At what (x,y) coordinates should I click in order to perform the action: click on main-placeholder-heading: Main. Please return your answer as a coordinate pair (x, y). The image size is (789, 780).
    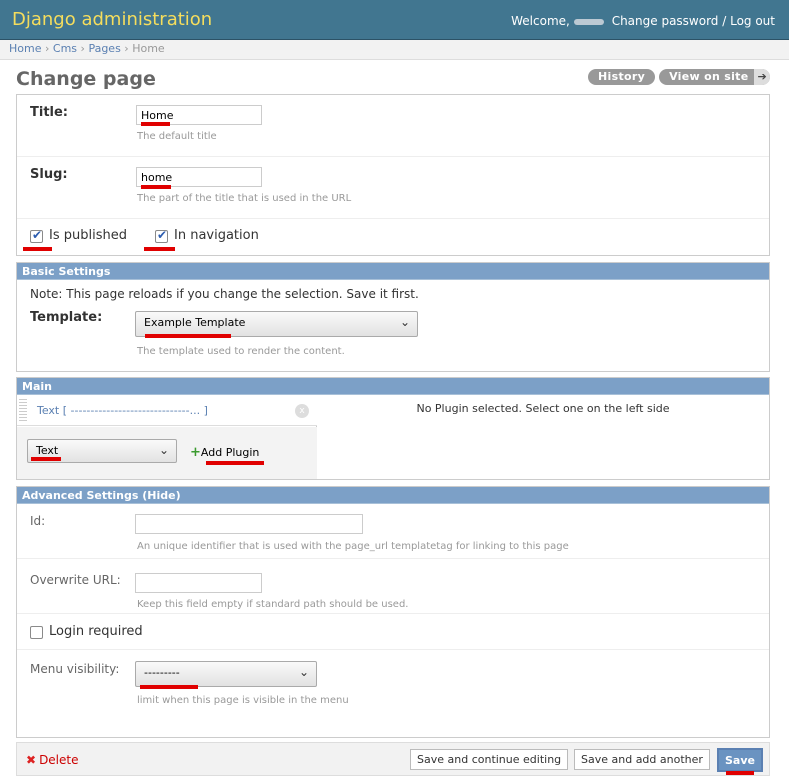
    Looking at the image, I should click on (393, 386).